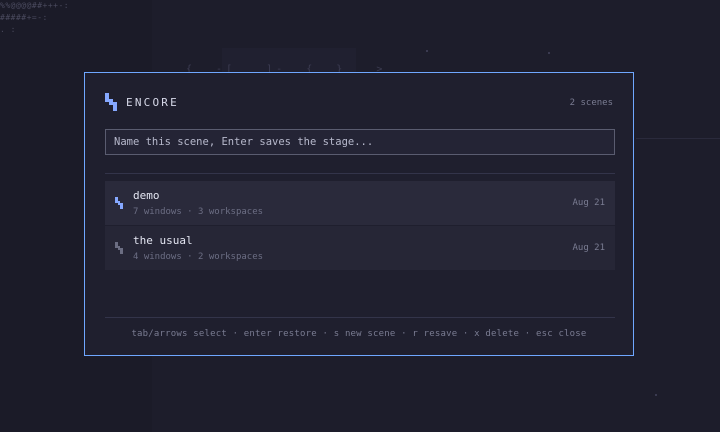 The image size is (720, 432). What do you see at coordinates (360, 203) in the screenshot?
I see `scene-item-demo: demo 7 windows · 3 workspaces Aug 21` at bounding box center [360, 203].